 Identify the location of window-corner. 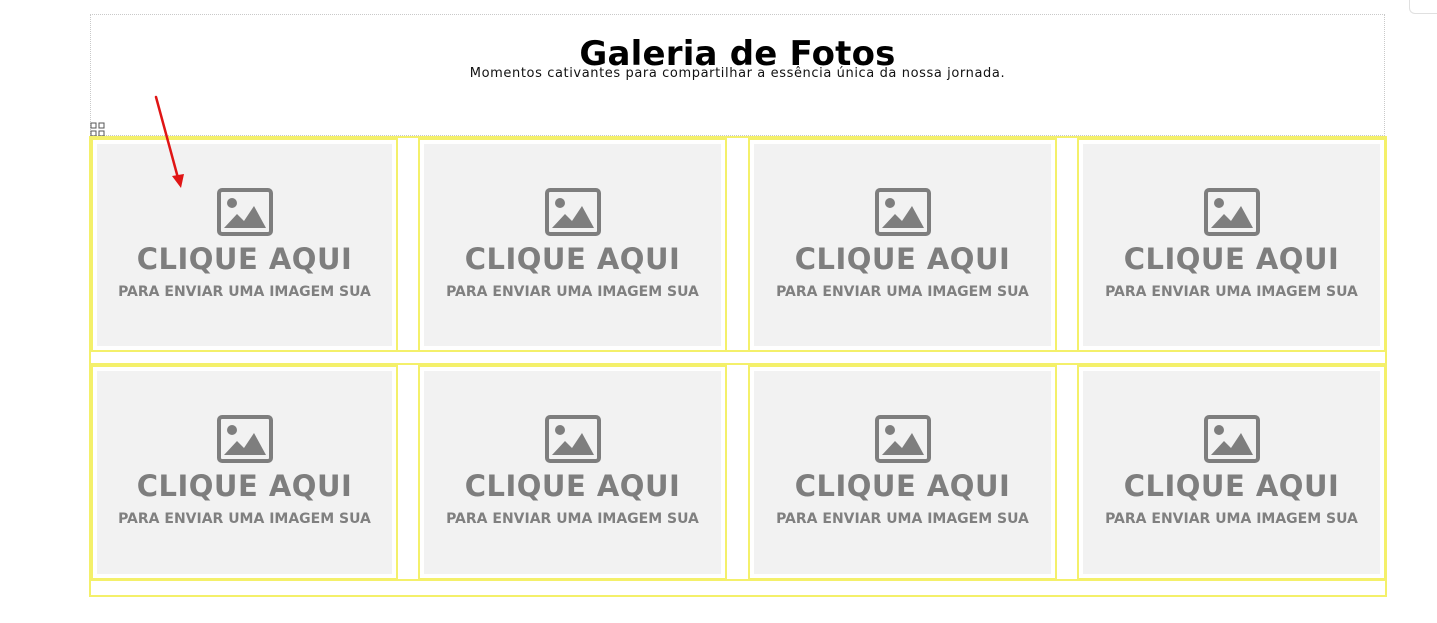
(1423, 7).